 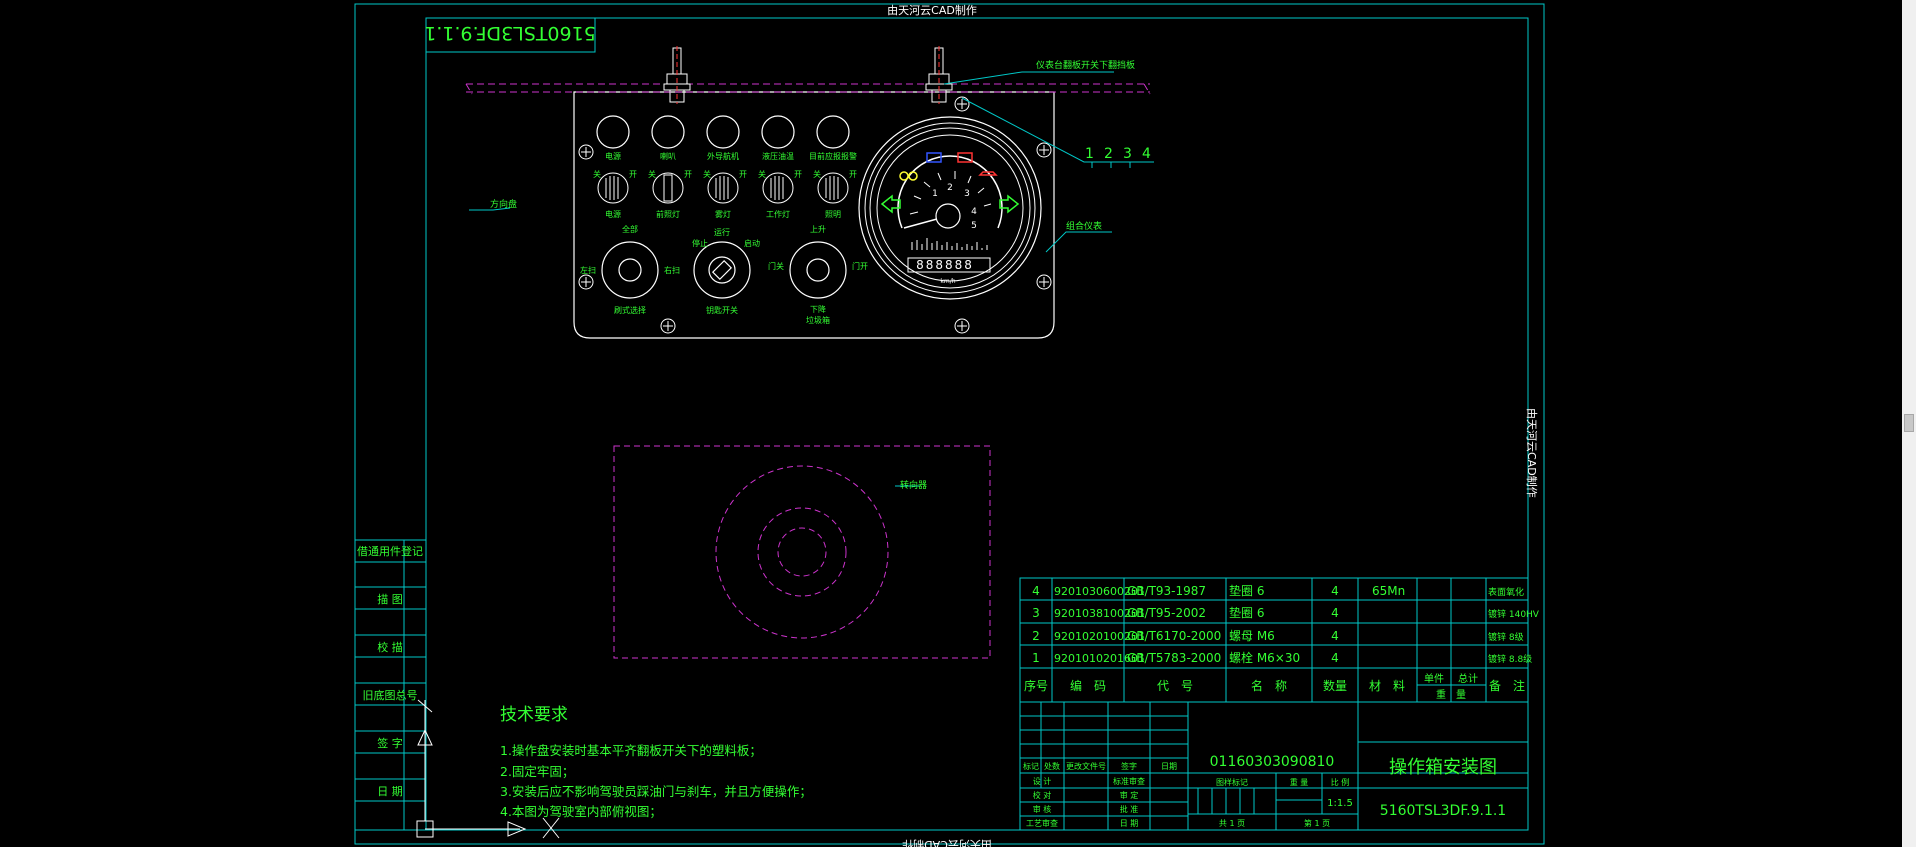 What do you see at coordinates (1532, 453) in the screenshot?
I see `watermark-right: 由天河云CAD制作` at bounding box center [1532, 453].